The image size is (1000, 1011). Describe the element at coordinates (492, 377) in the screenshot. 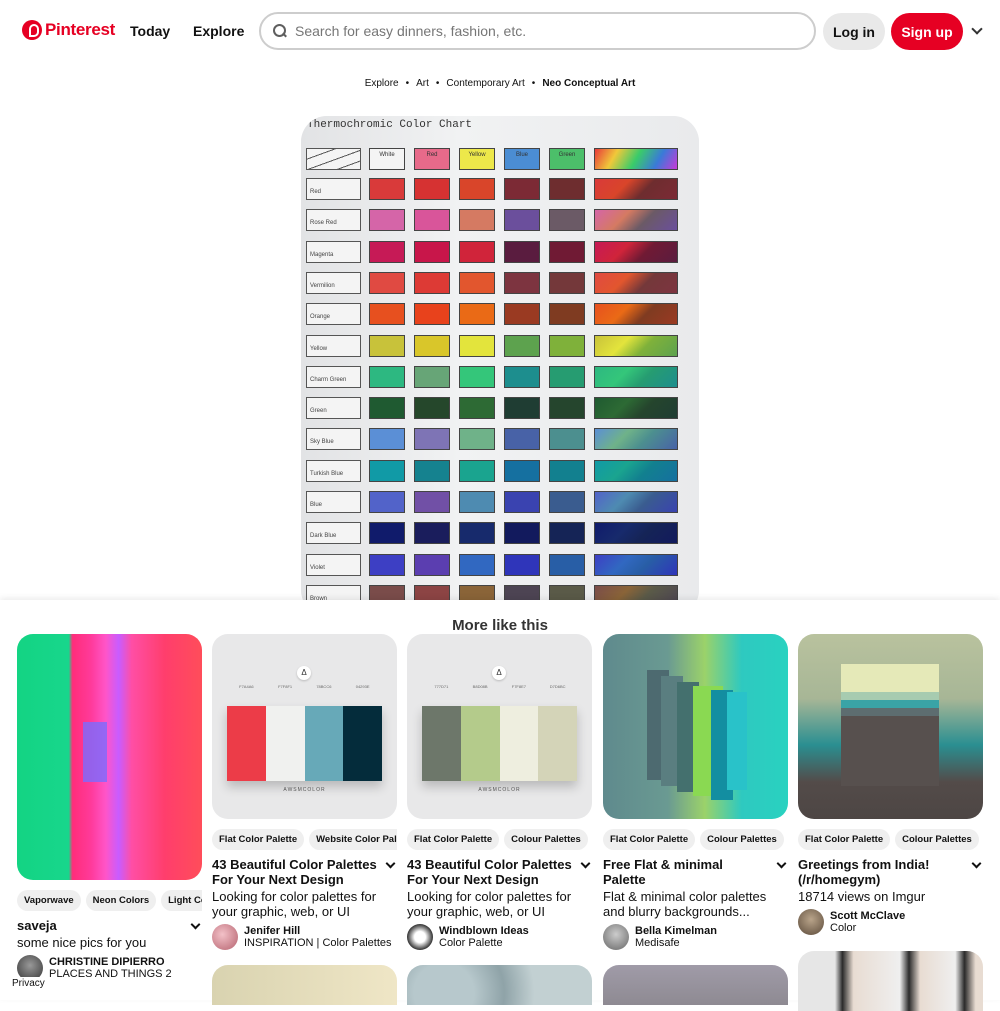

I see `chart-row: Charm Green` at that location.